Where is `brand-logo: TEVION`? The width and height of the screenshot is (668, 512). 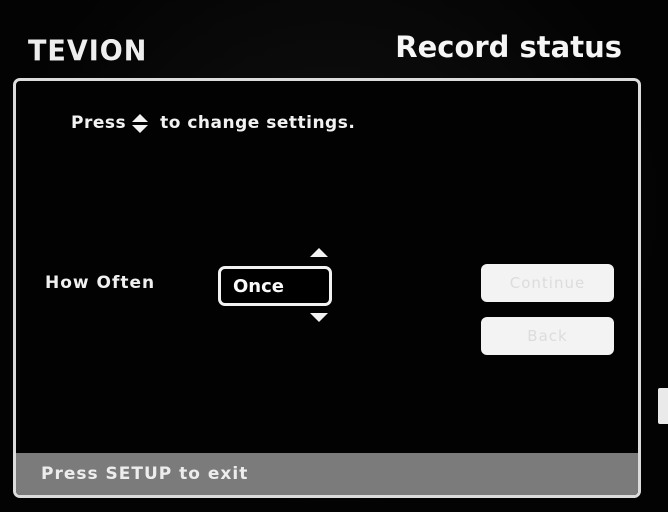 brand-logo: TEVION is located at coordinates (88, 51).